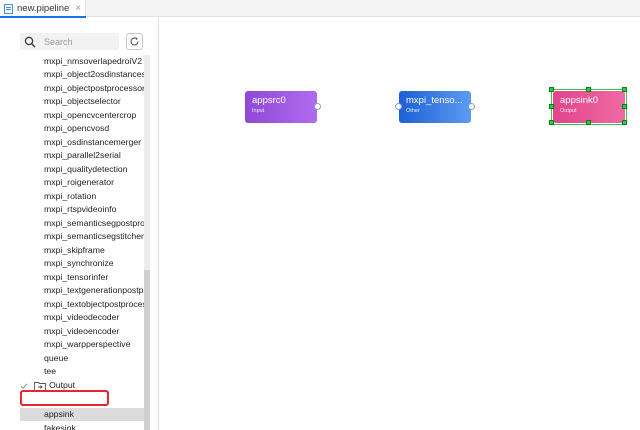 This screenshot has height=430, width=640. What do you see at coordinates (8, 8) in the screenshot?
I see `pipeline-file-icon` at bounding box center [8, 8].